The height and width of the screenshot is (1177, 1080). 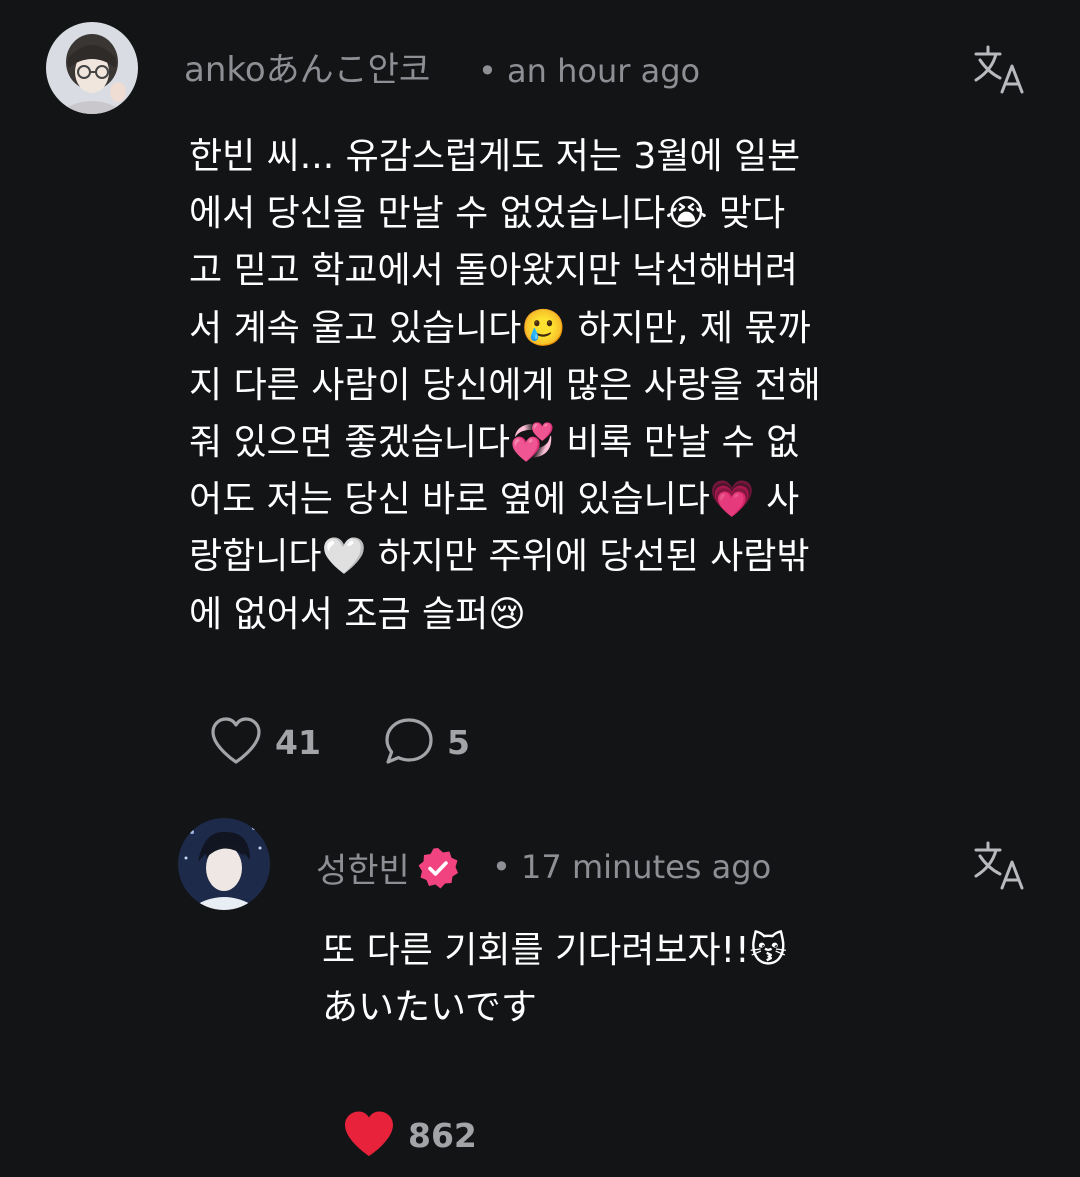 I want to click on speech-bubble-icon, so click(x=409, y=743).